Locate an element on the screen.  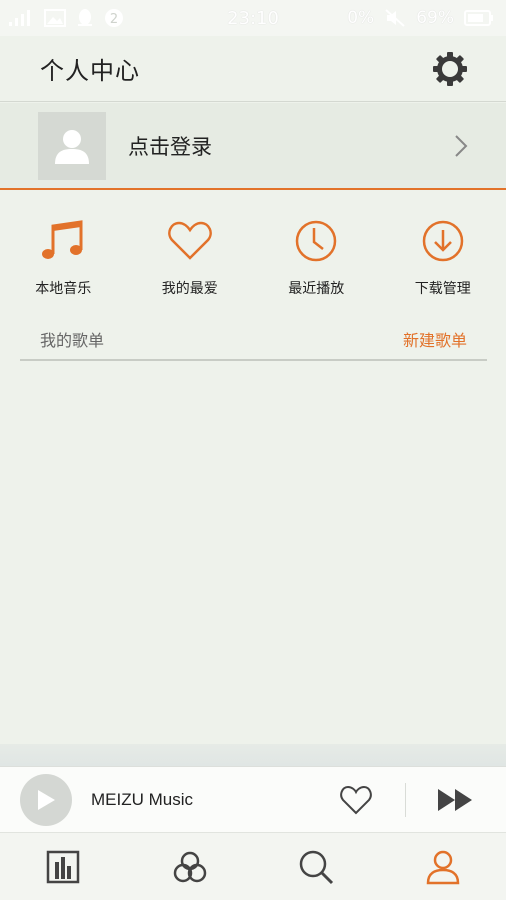
status-right: 0% 69% is located at coordinates (420, 18).